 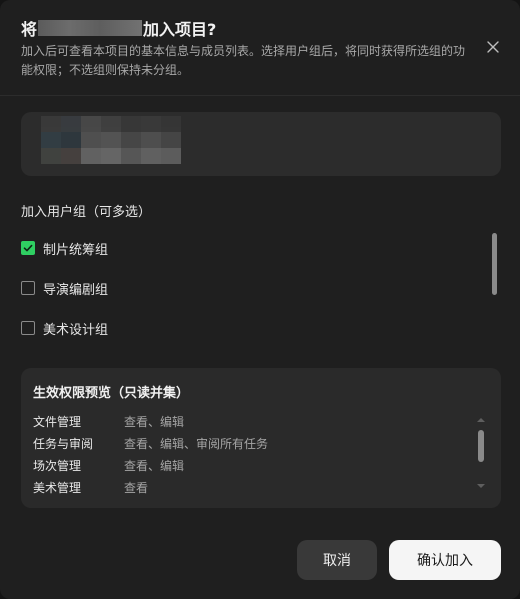 What do you see at coordinates (111, 140) in the screenshot?
I see `redacted-project-image` at bounding box center [111, 140].